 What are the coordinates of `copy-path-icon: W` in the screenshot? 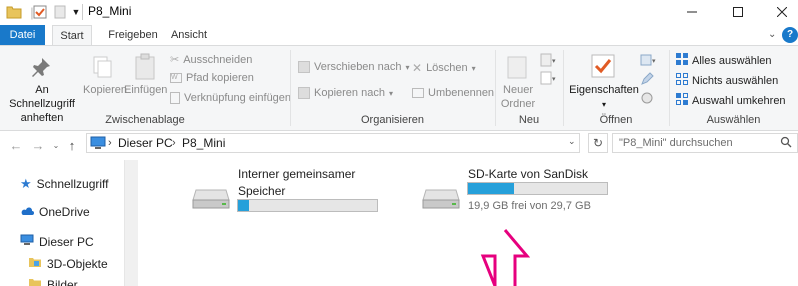 It's located at (176, 78).